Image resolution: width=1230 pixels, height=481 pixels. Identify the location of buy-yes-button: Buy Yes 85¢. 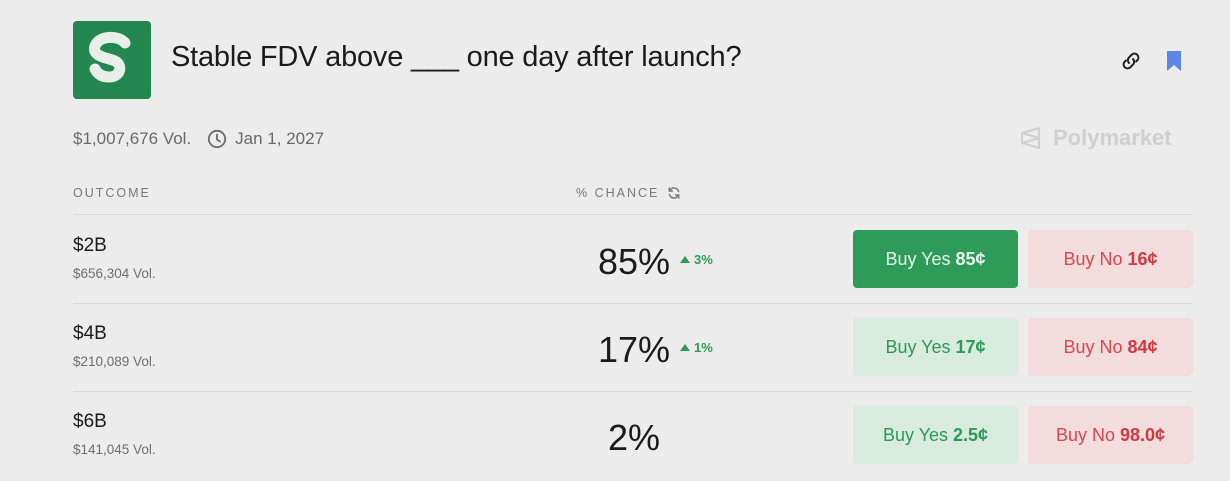
(935, 259).